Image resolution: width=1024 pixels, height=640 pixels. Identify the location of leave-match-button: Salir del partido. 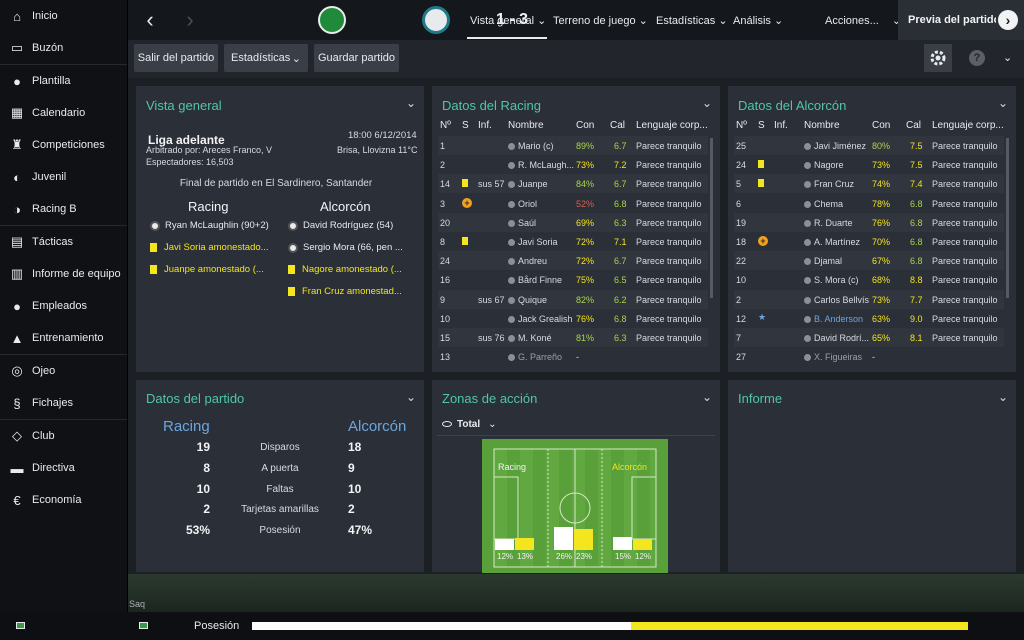
(176, 58).